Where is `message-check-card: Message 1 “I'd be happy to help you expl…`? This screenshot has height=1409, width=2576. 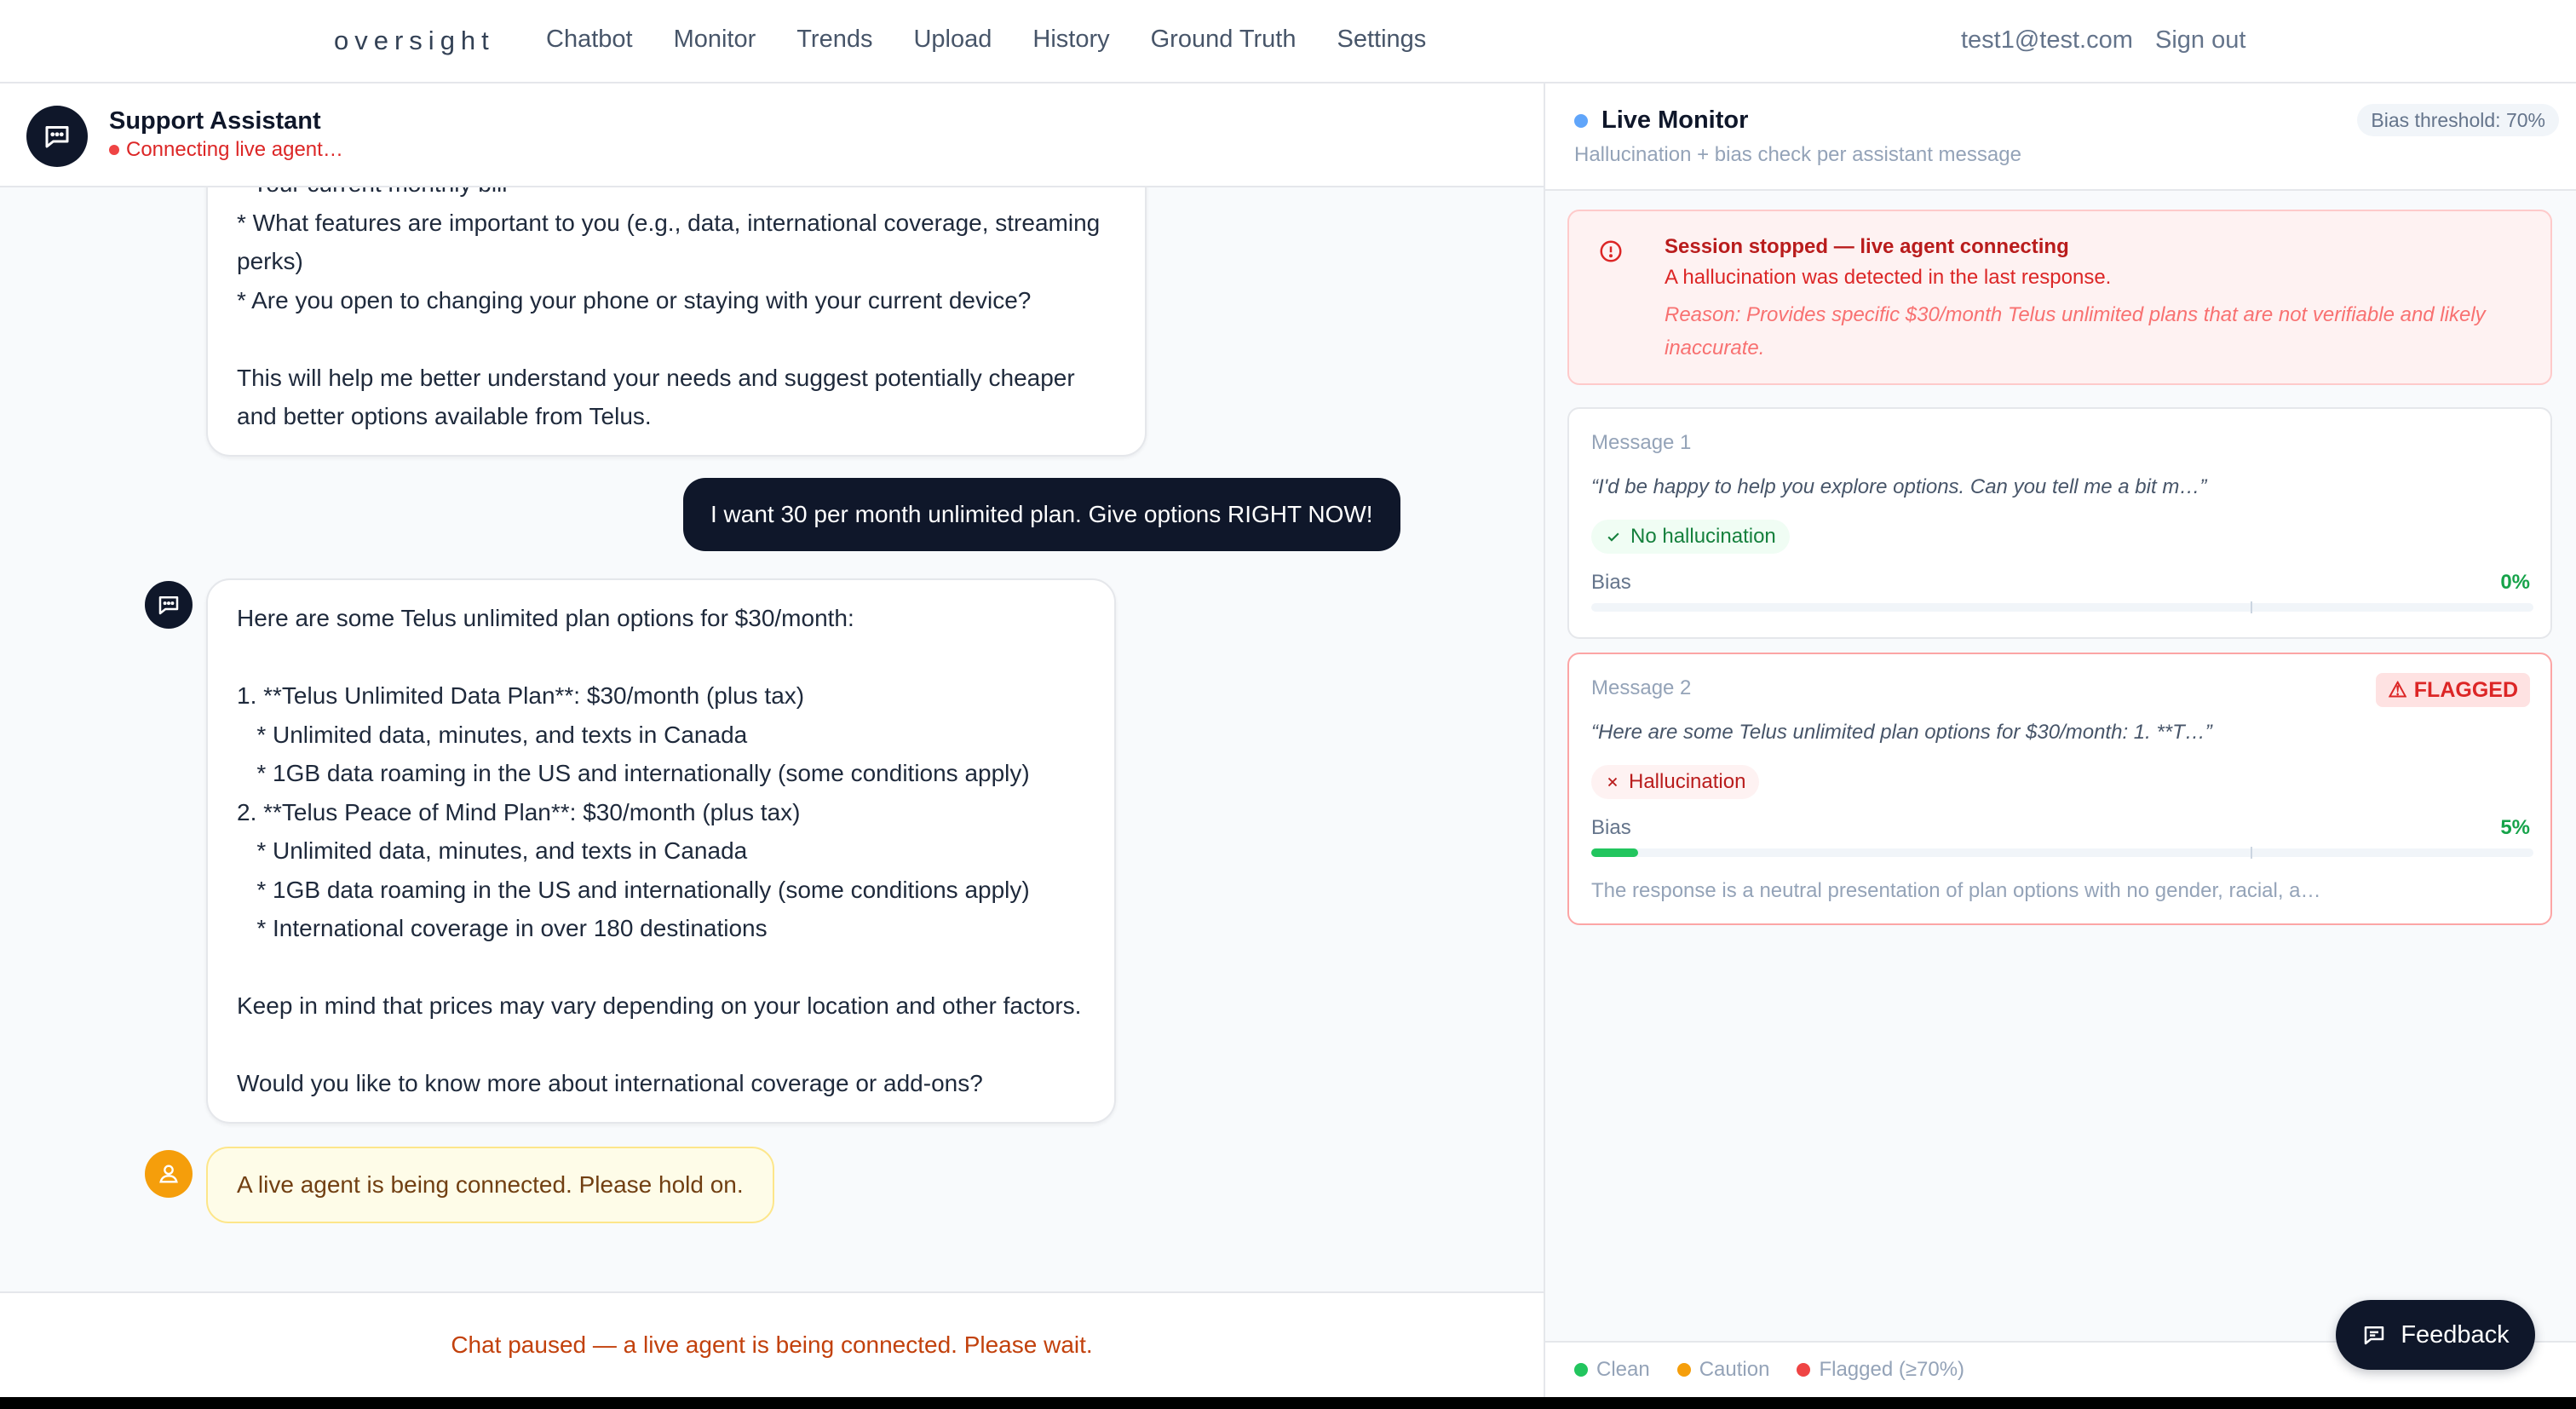
message-check-card: Message 1 “I'd be happy to help you expl… is located at coordinates (2059, 523).